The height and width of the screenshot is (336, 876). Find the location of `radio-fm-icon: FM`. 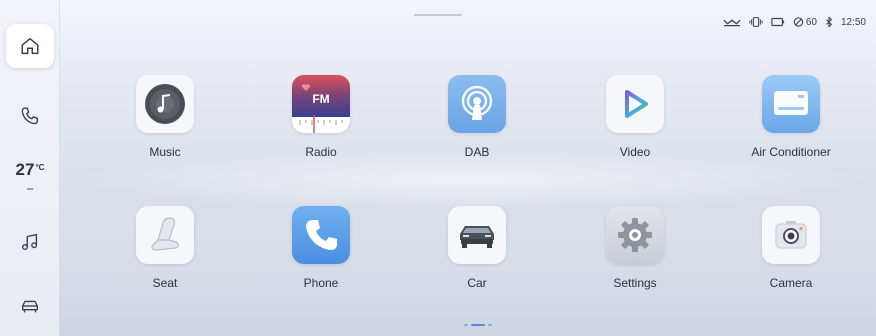

radio-fm-icon: FM is located at coordinates (321, 104).